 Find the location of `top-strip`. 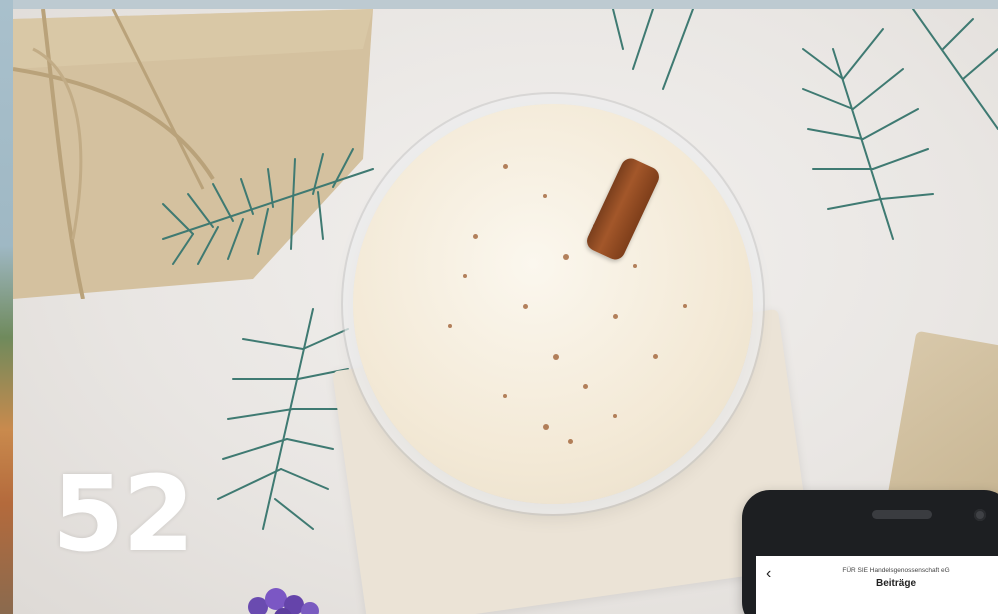

top-strip is located at coordinates (499, 4).